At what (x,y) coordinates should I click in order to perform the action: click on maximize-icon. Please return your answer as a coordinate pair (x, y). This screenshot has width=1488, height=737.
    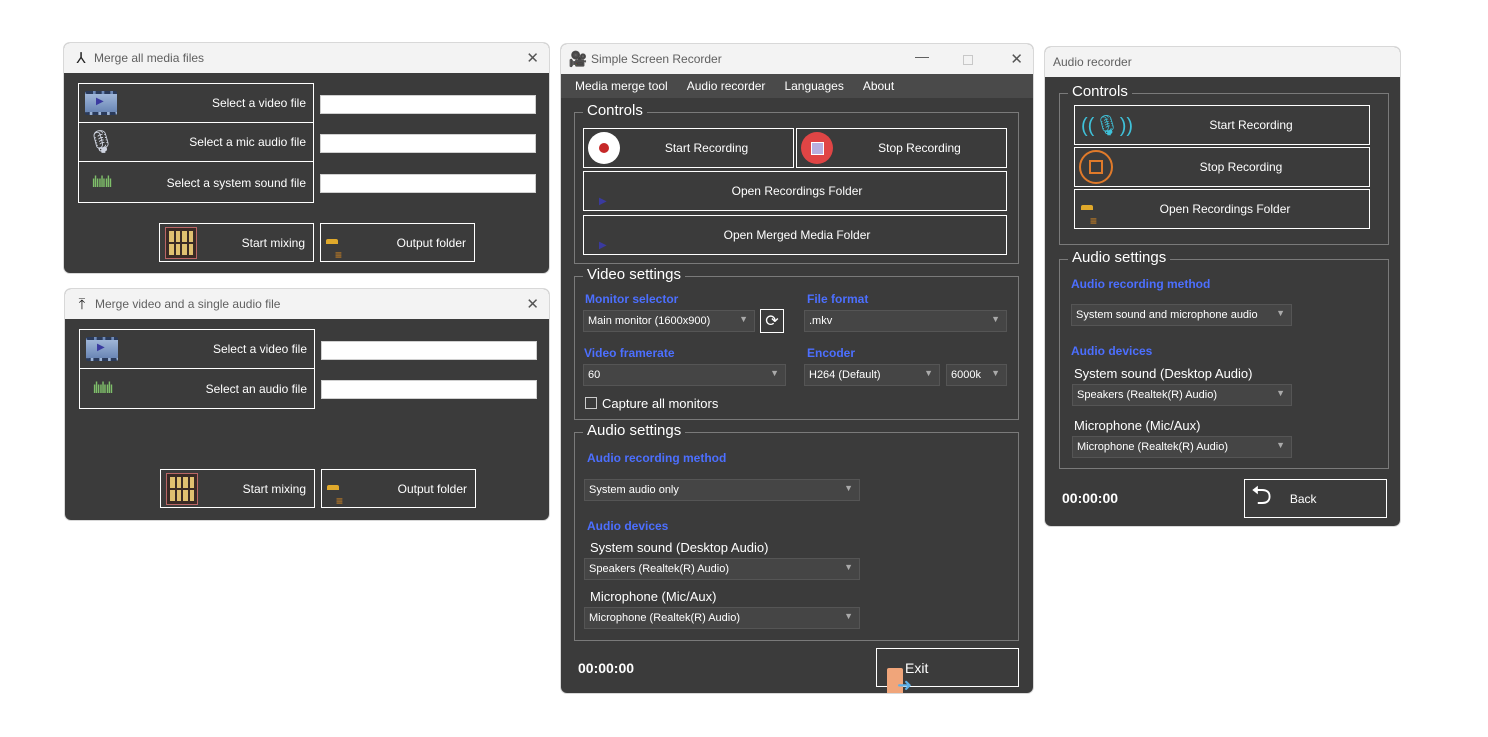
    Looking at the image, I should click on (968, 60).